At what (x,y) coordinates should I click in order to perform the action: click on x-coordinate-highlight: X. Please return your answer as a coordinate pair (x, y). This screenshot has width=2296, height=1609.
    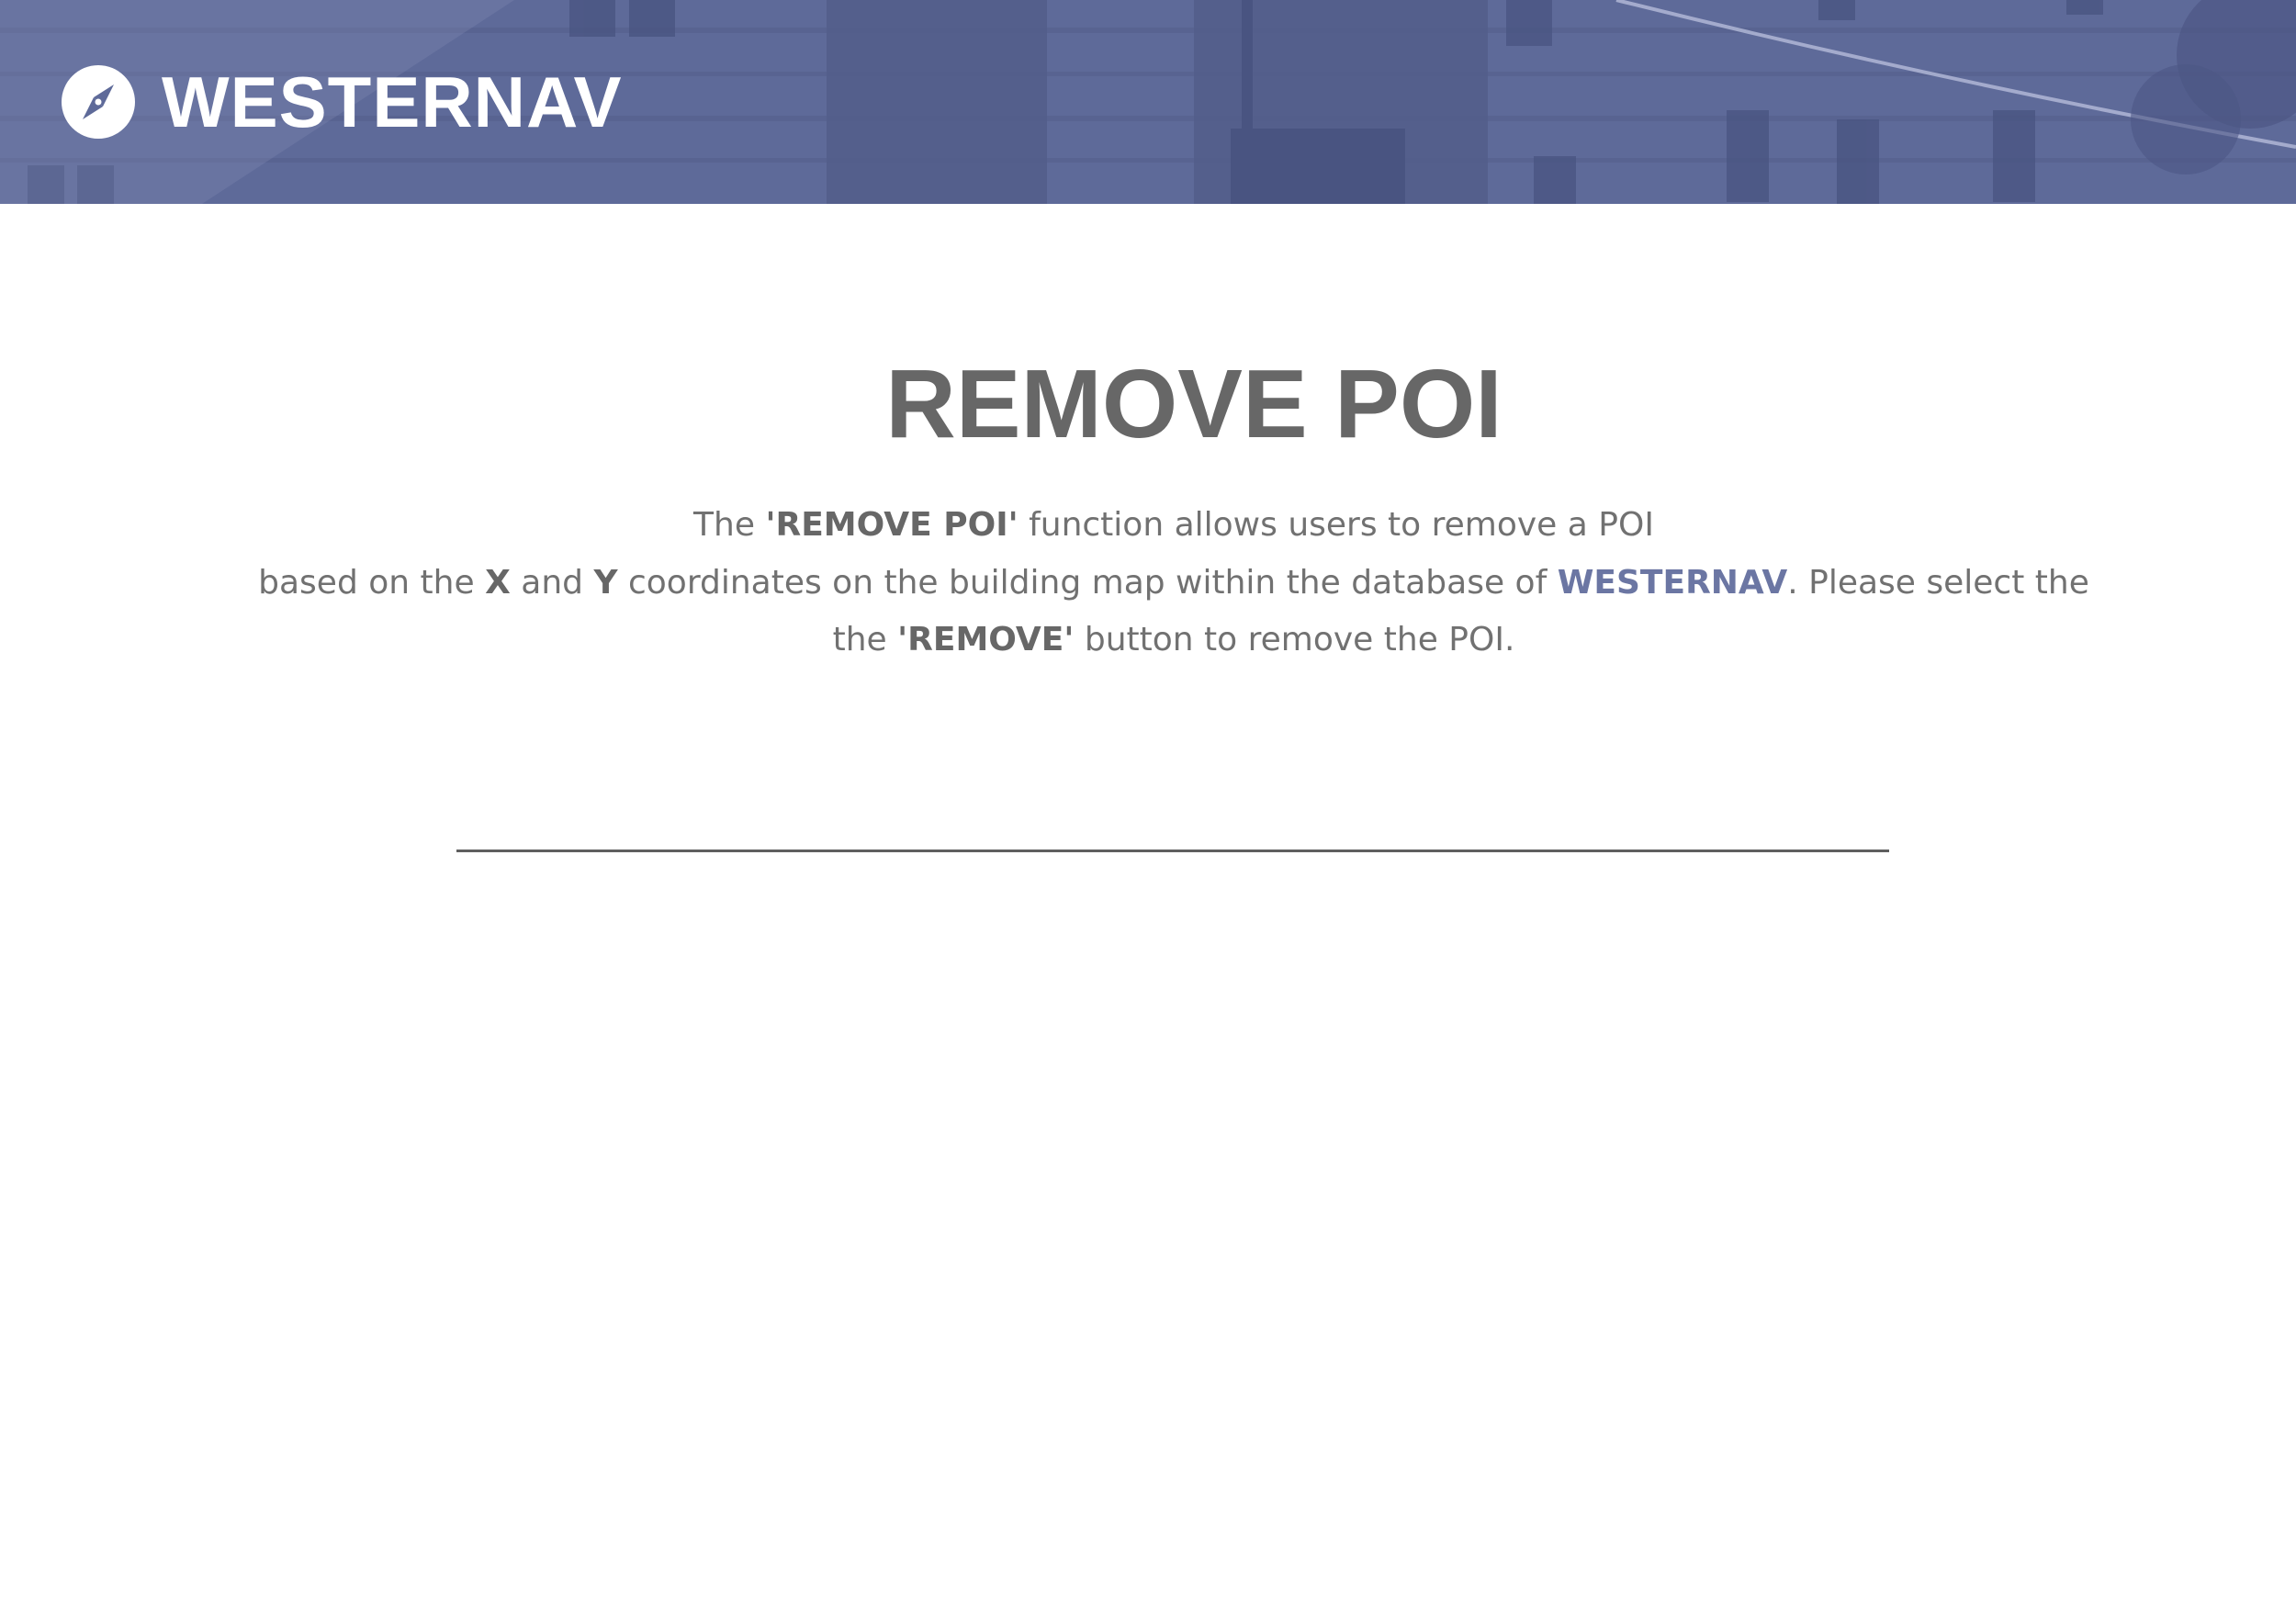
    Looking at the image, I should click on (498, 583).